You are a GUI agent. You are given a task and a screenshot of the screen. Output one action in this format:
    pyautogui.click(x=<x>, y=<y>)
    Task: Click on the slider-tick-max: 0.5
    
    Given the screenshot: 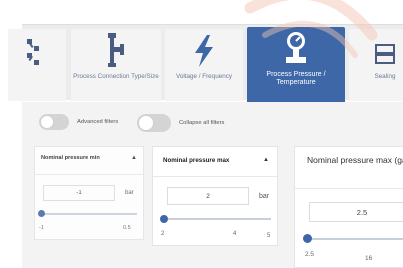 What is the action you would take?
    pyautogui.click(x=127, y=228)
    